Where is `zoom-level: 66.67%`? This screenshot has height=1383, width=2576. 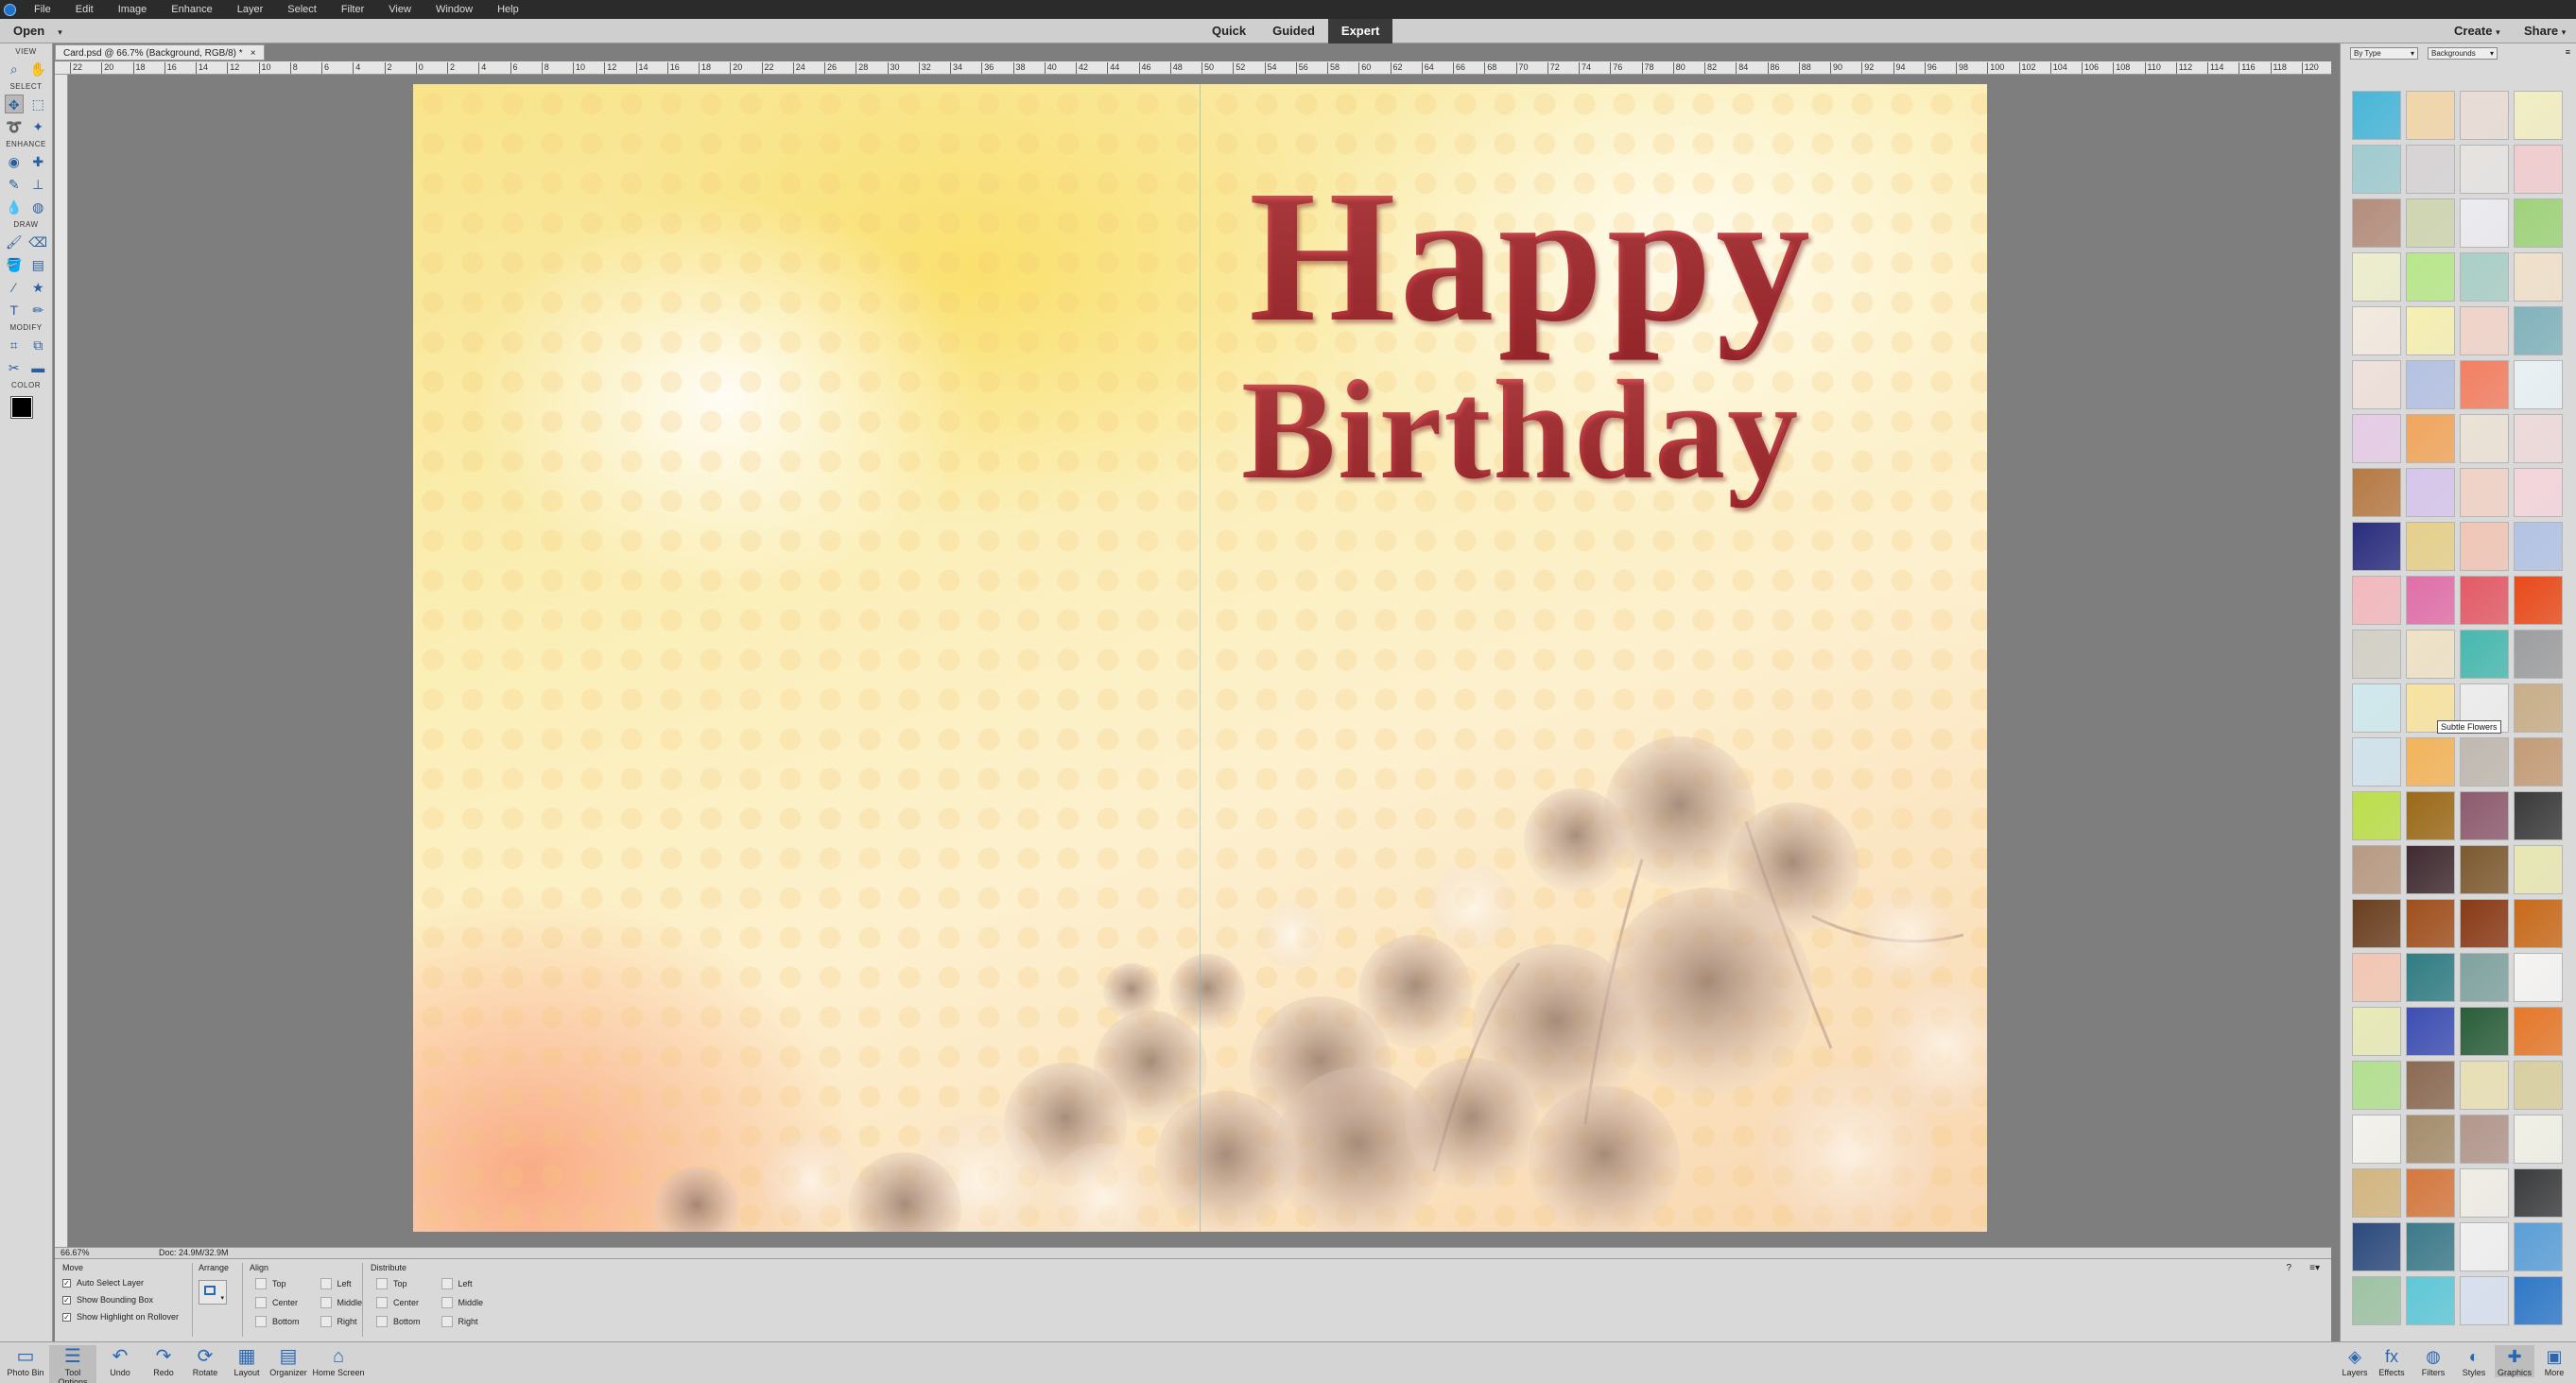
zoom-level: 66.67% is located at coordinates (75, 1252).